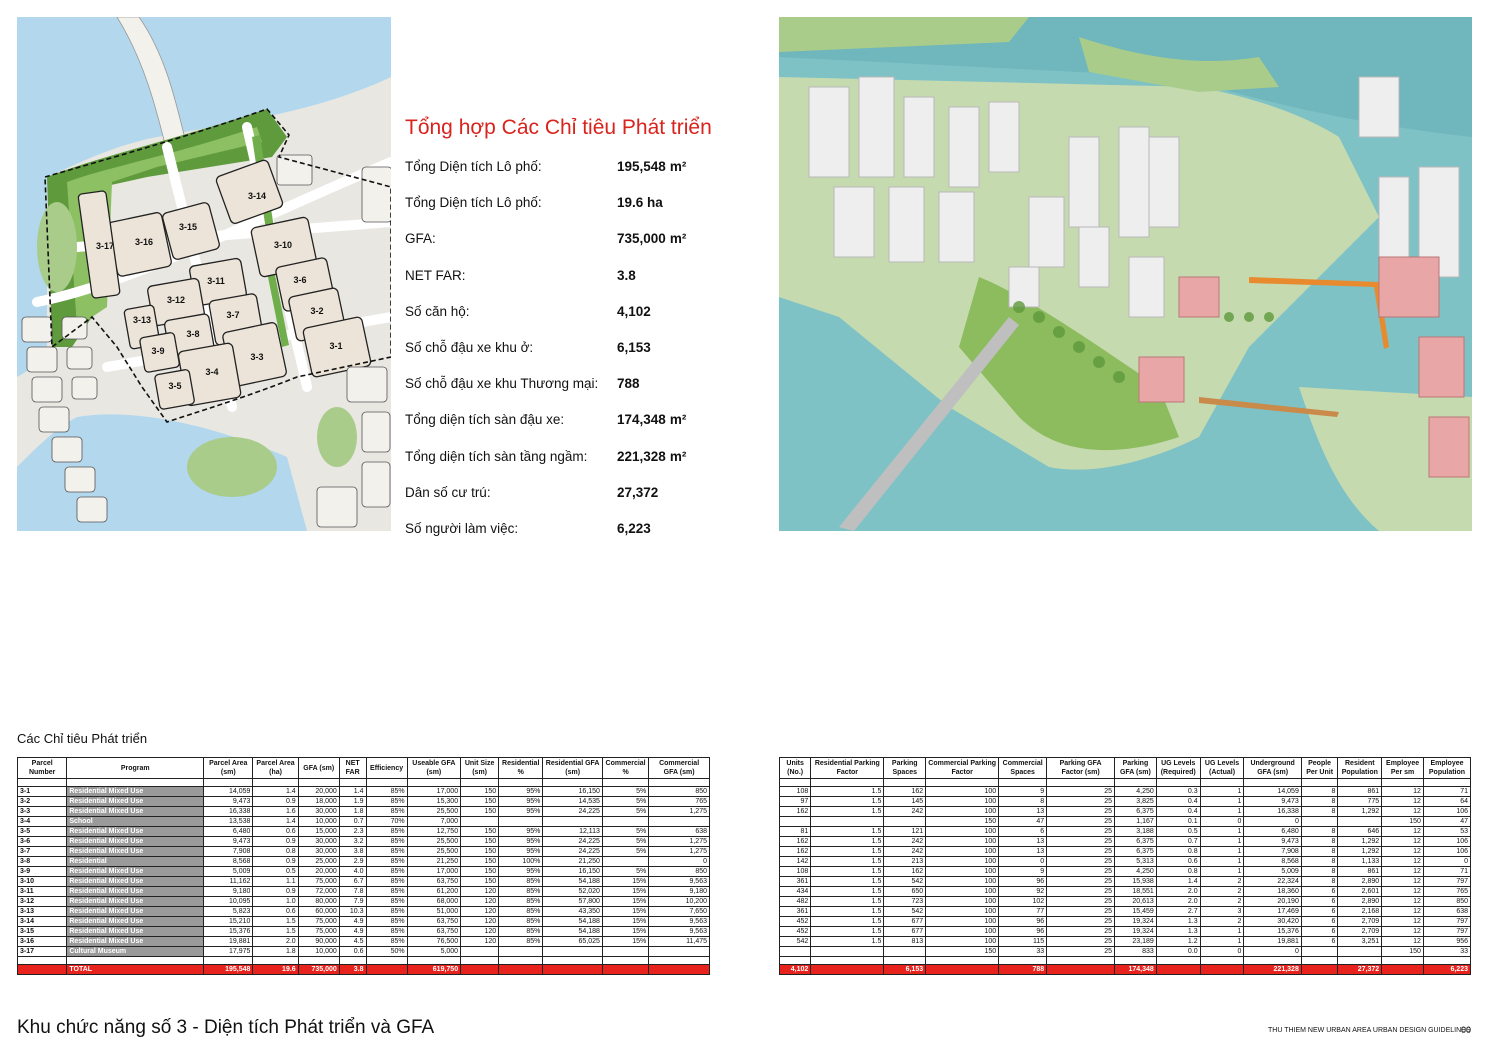 The height and width of the screenshot is (1053, 1489). I want to click on column-header: Commercial %, so click(625, 768).